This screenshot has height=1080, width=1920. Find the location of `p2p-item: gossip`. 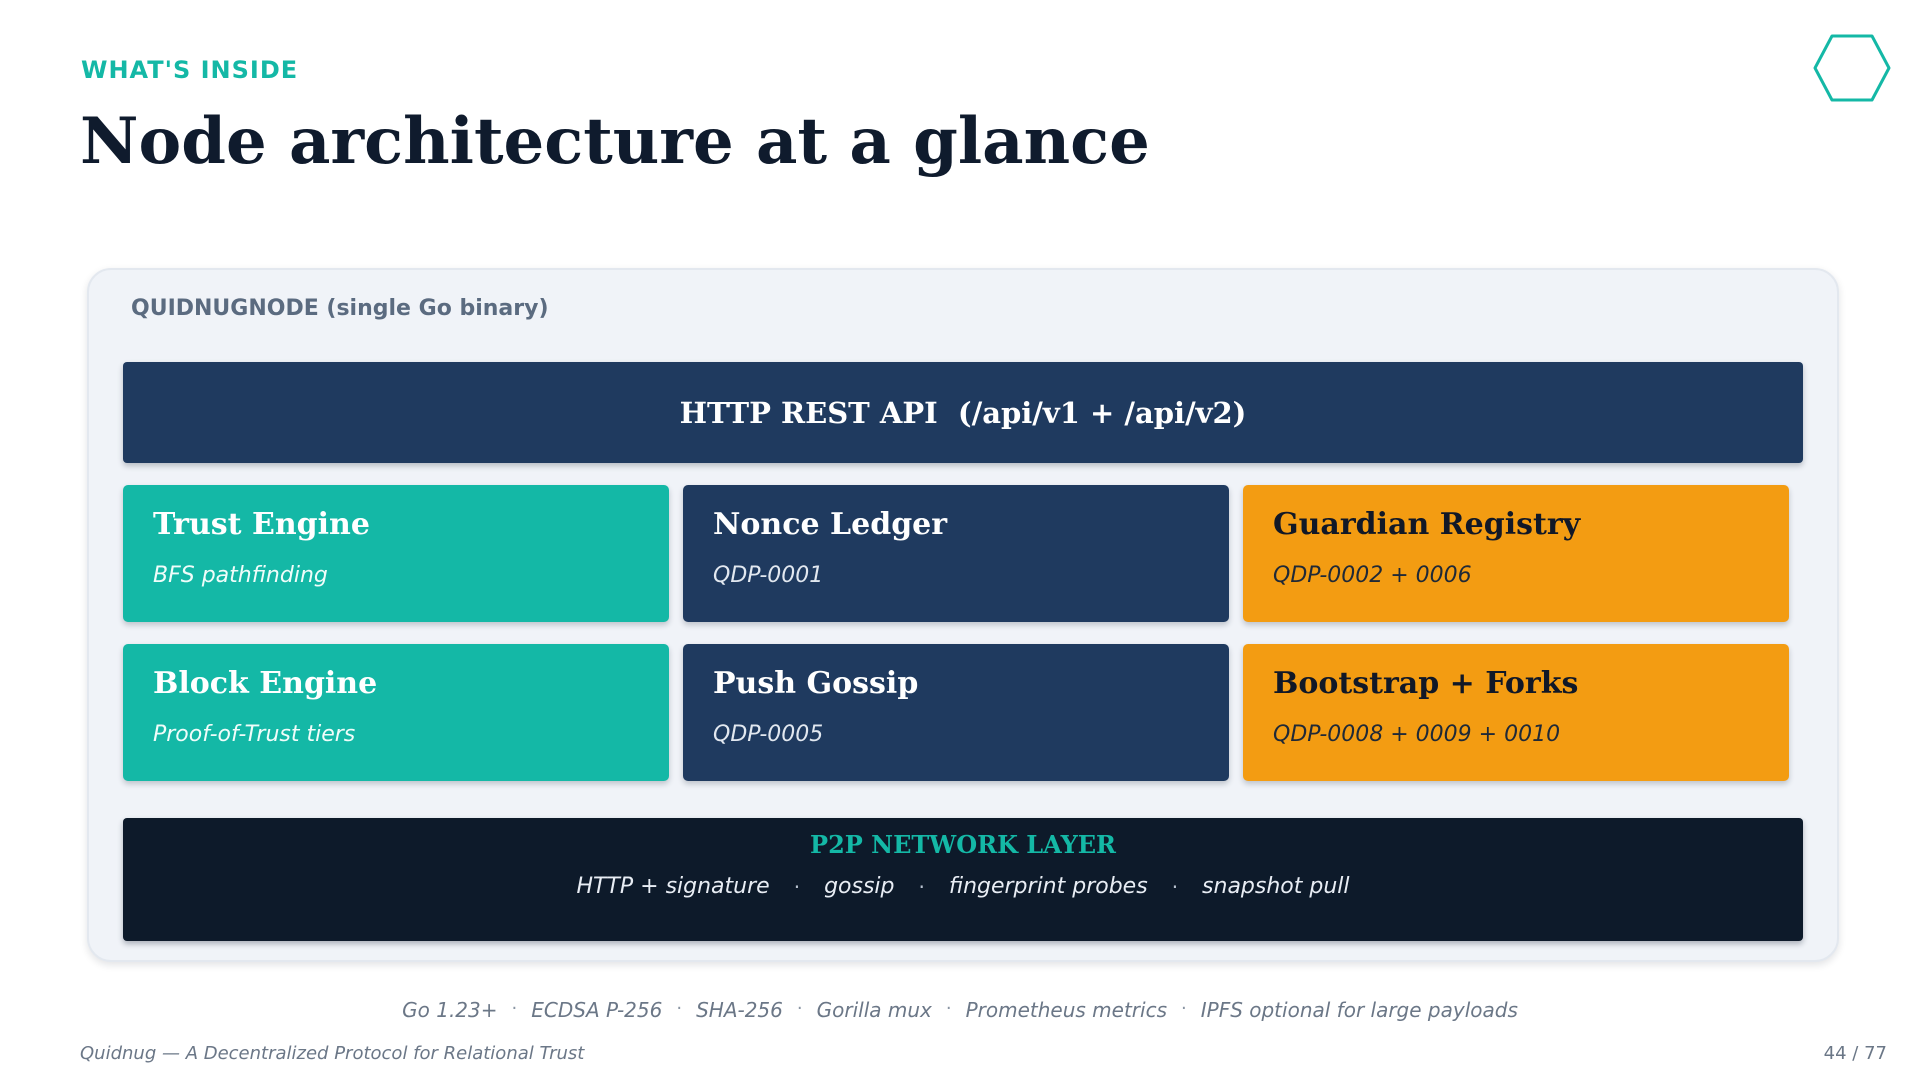

p2p-item: gossip is located at coordinates (859, 886).